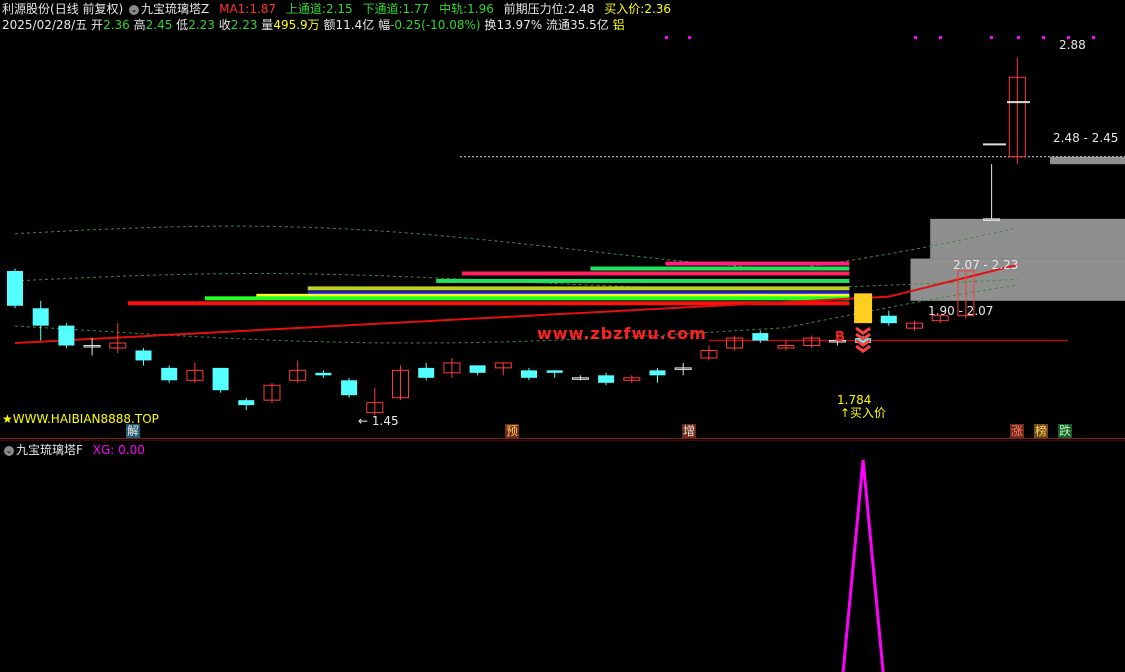 Image resolution: width=1125 pixels, height=672 pixels. I want to click on low-value: 2.23, so click(201, 25).